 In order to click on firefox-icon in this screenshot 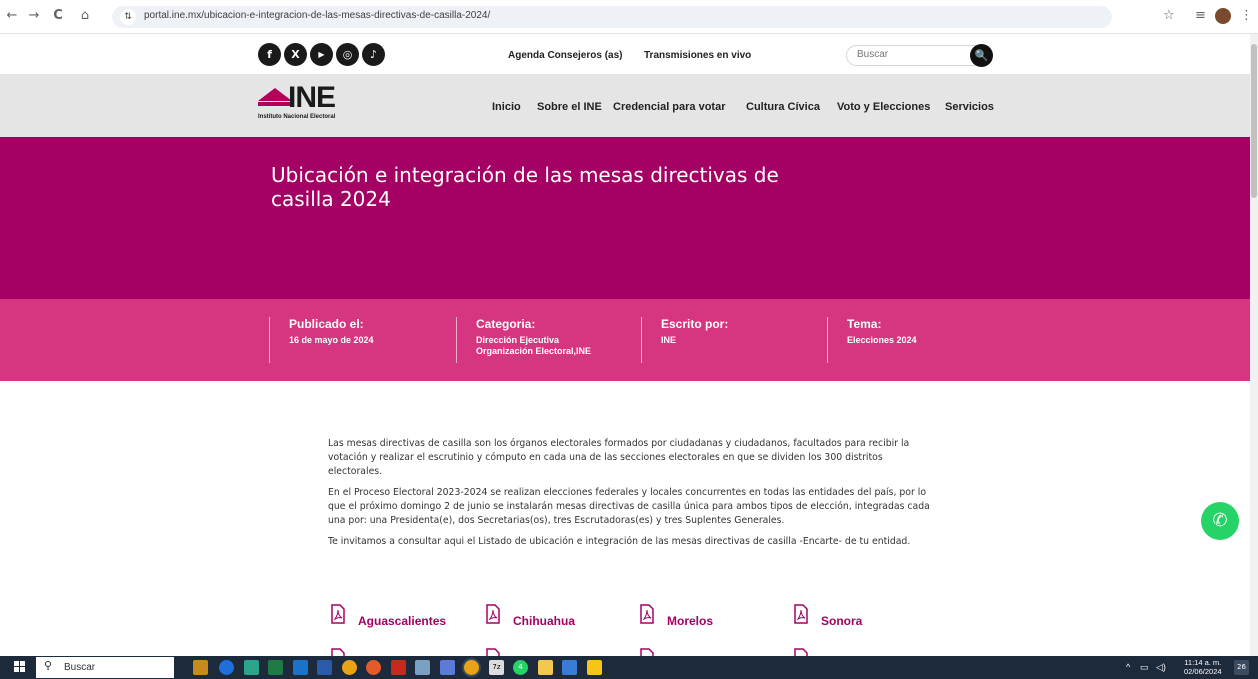, I will do `click(373, 667)`.